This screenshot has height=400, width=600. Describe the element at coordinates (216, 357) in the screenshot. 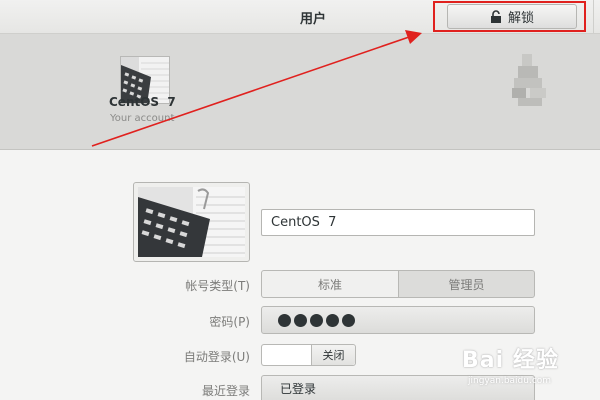

I see `auto-login-label: 自动登录(U)` at that location.